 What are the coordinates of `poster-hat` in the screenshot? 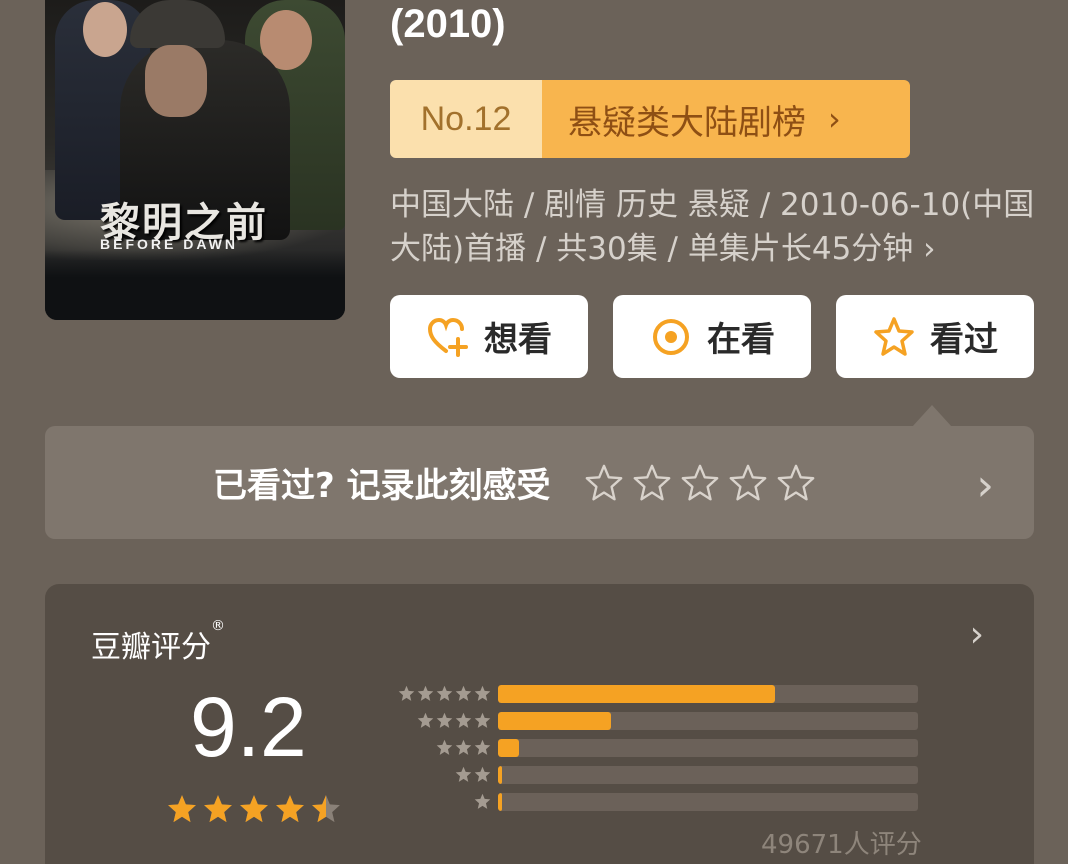 It's located at (177, 24).